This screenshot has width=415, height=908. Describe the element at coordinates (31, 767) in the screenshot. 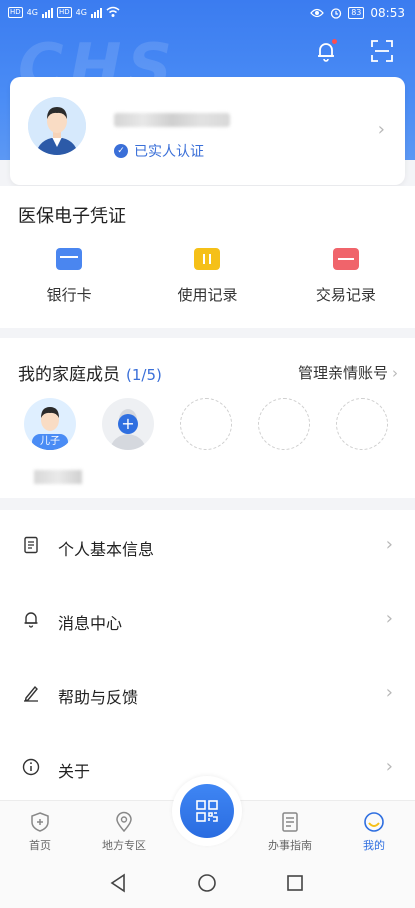

I see `info-icon` at that location.